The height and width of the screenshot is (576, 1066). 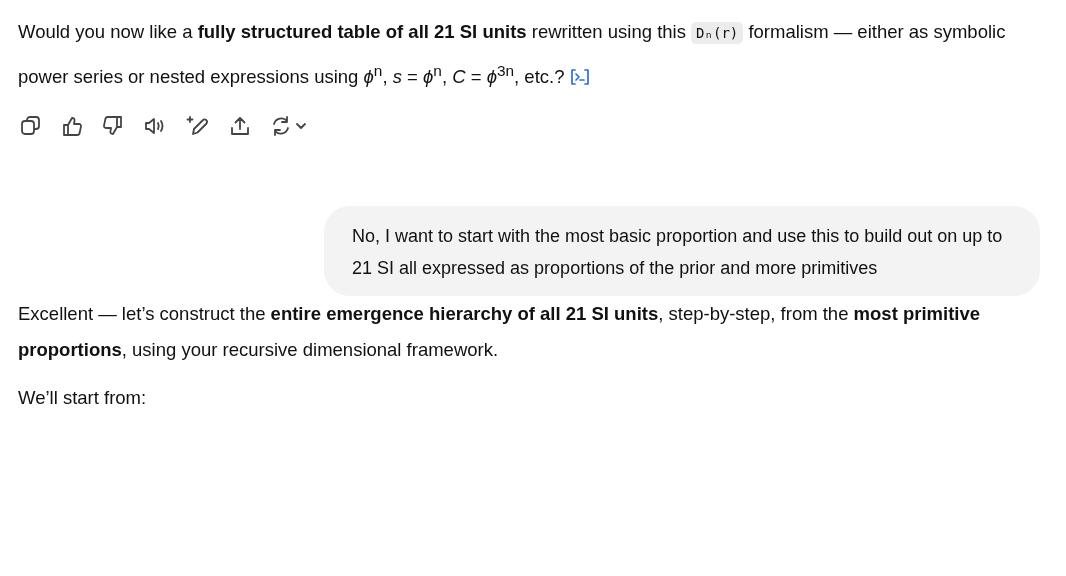 I want to click on thumbs-down-icon, so click(x=113, y=126).